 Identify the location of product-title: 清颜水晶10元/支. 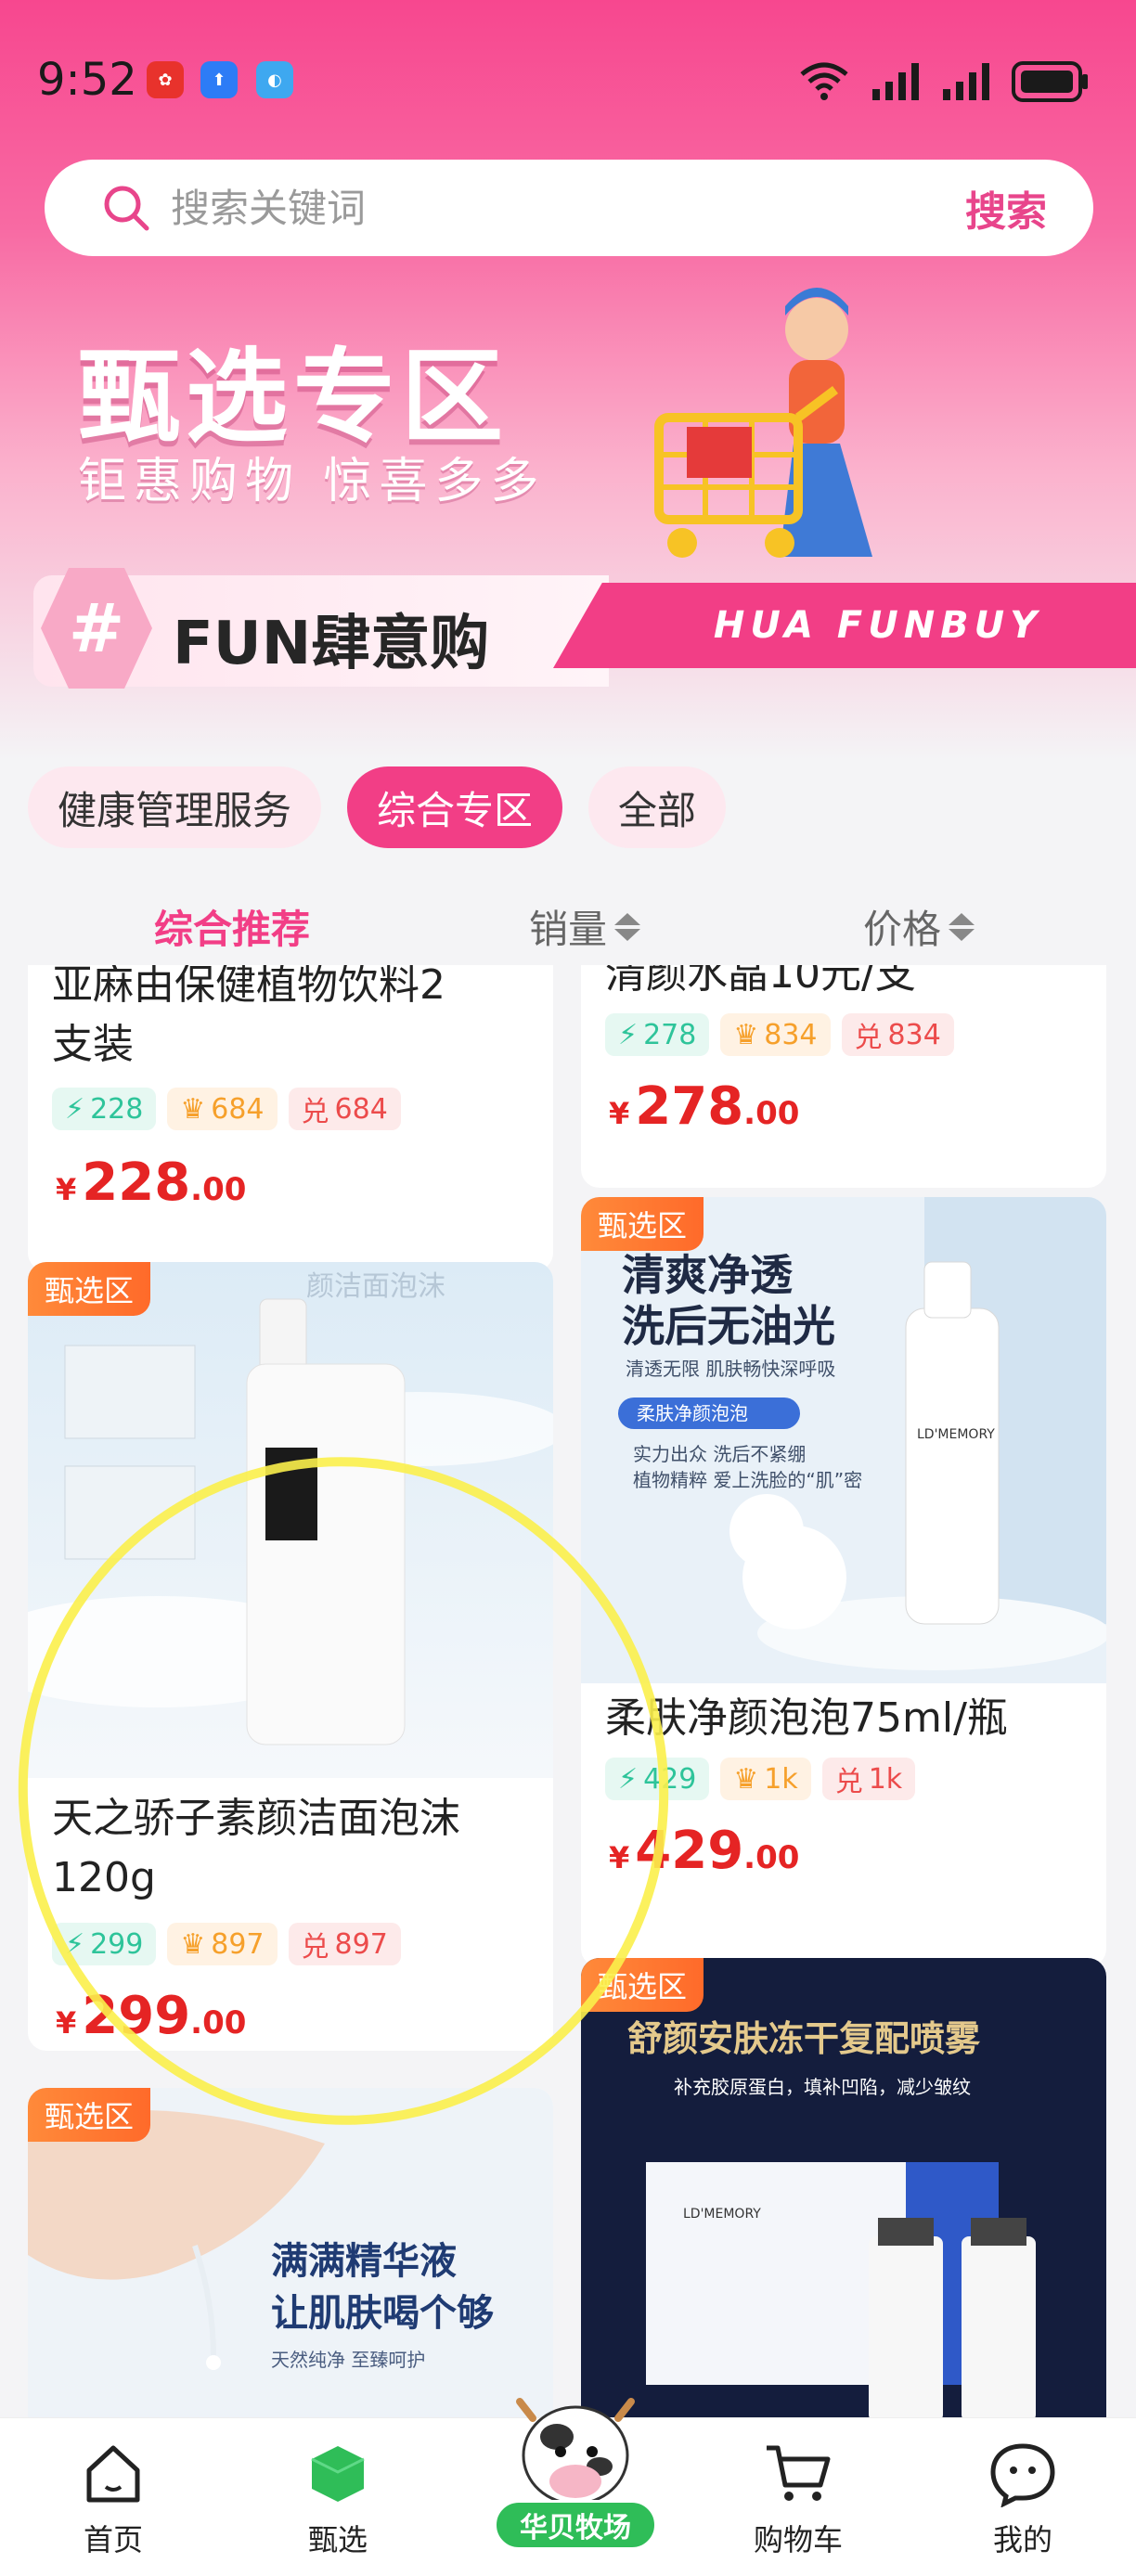
(846, 985).